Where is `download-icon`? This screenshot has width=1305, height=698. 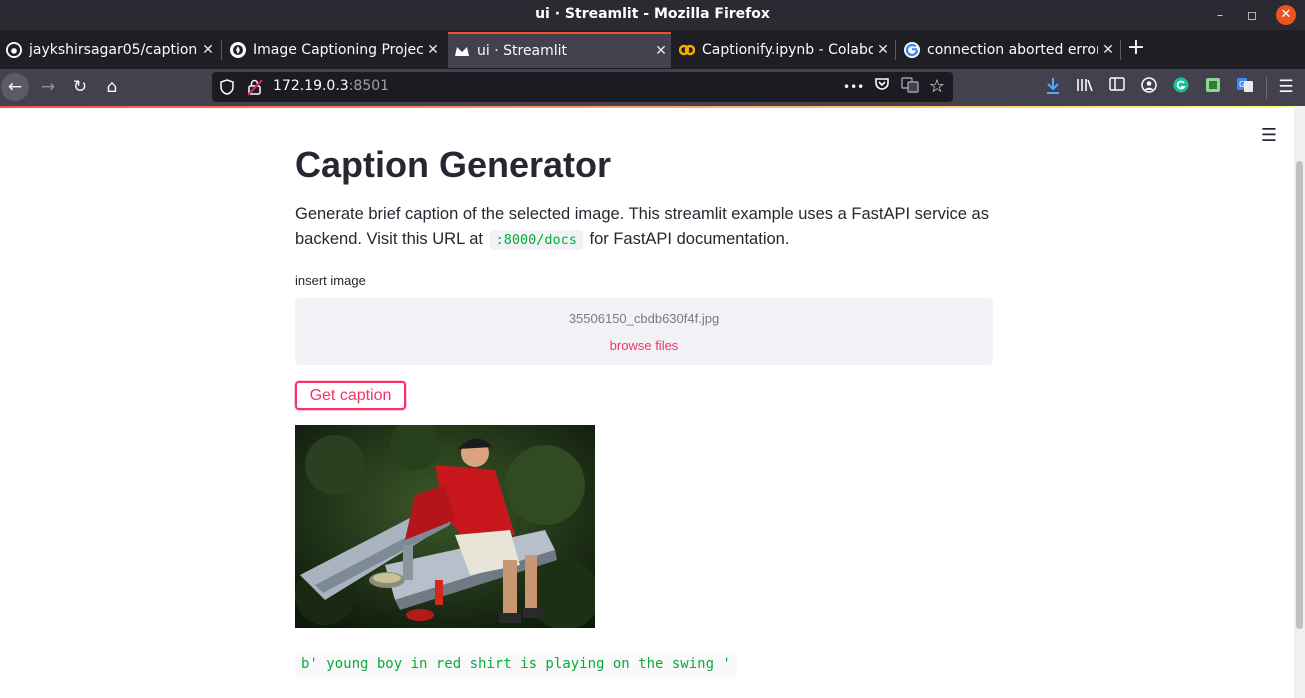
download-icon is located at coordinates (1053, 87).